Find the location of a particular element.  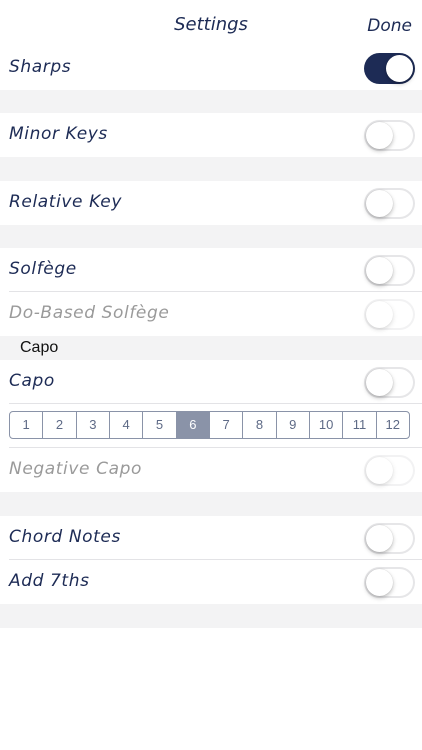

solfege-label: Solfège is located at coordinates (43, 269).